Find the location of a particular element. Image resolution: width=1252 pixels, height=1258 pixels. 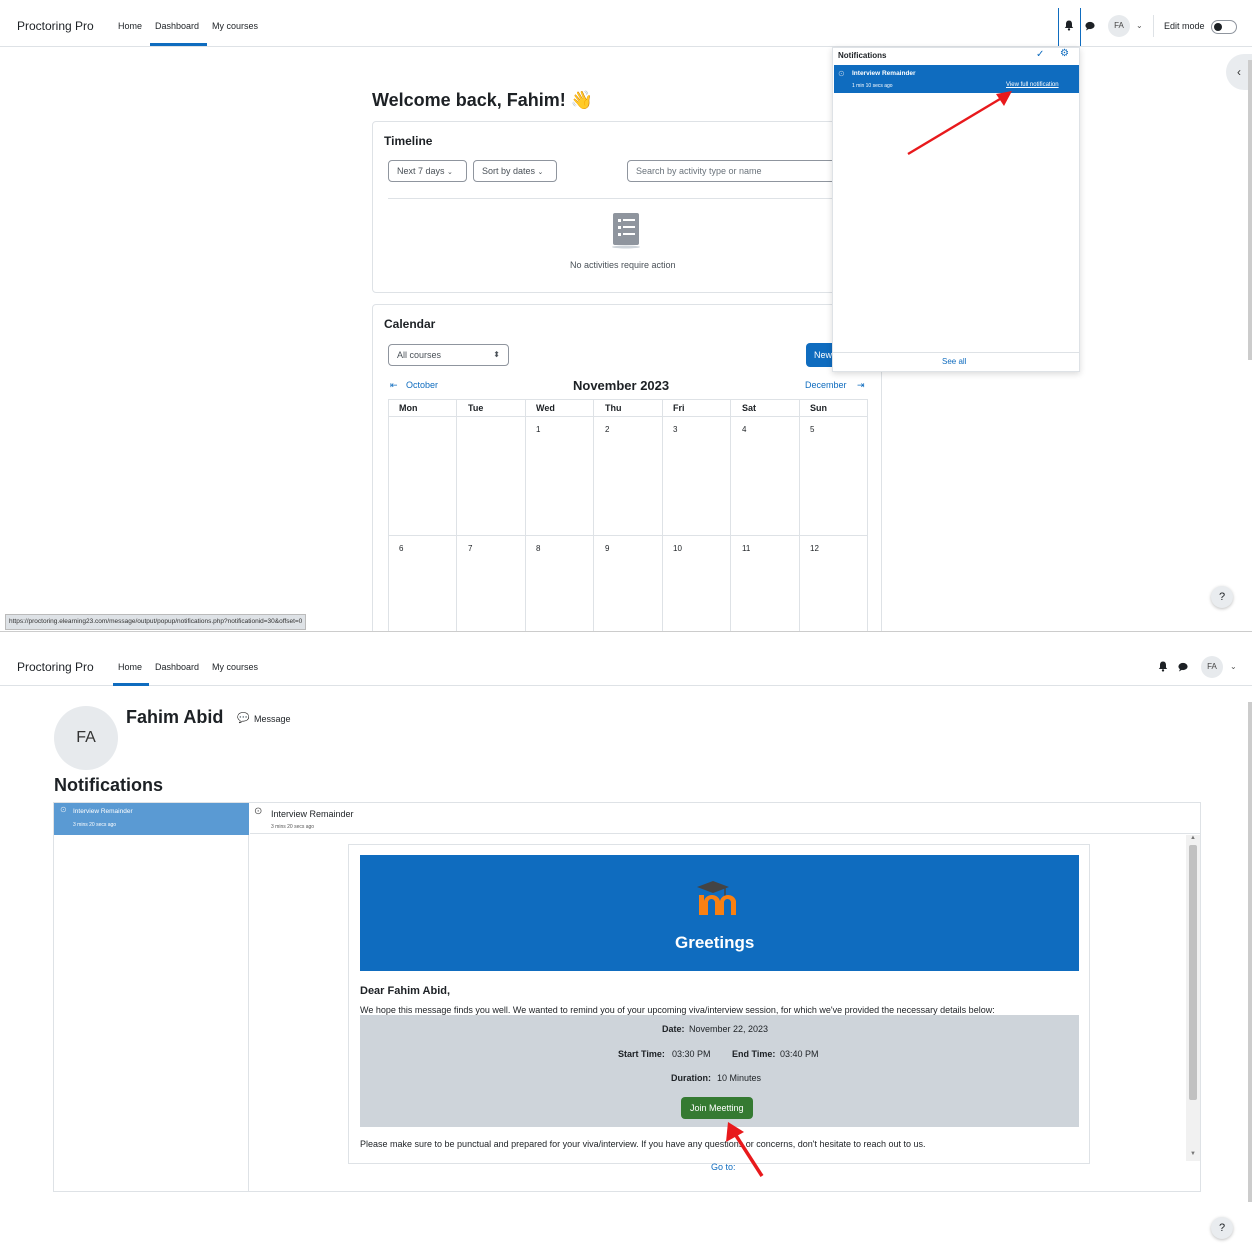

notification-title: Interview Remainder is located at coordinates (884, 73).